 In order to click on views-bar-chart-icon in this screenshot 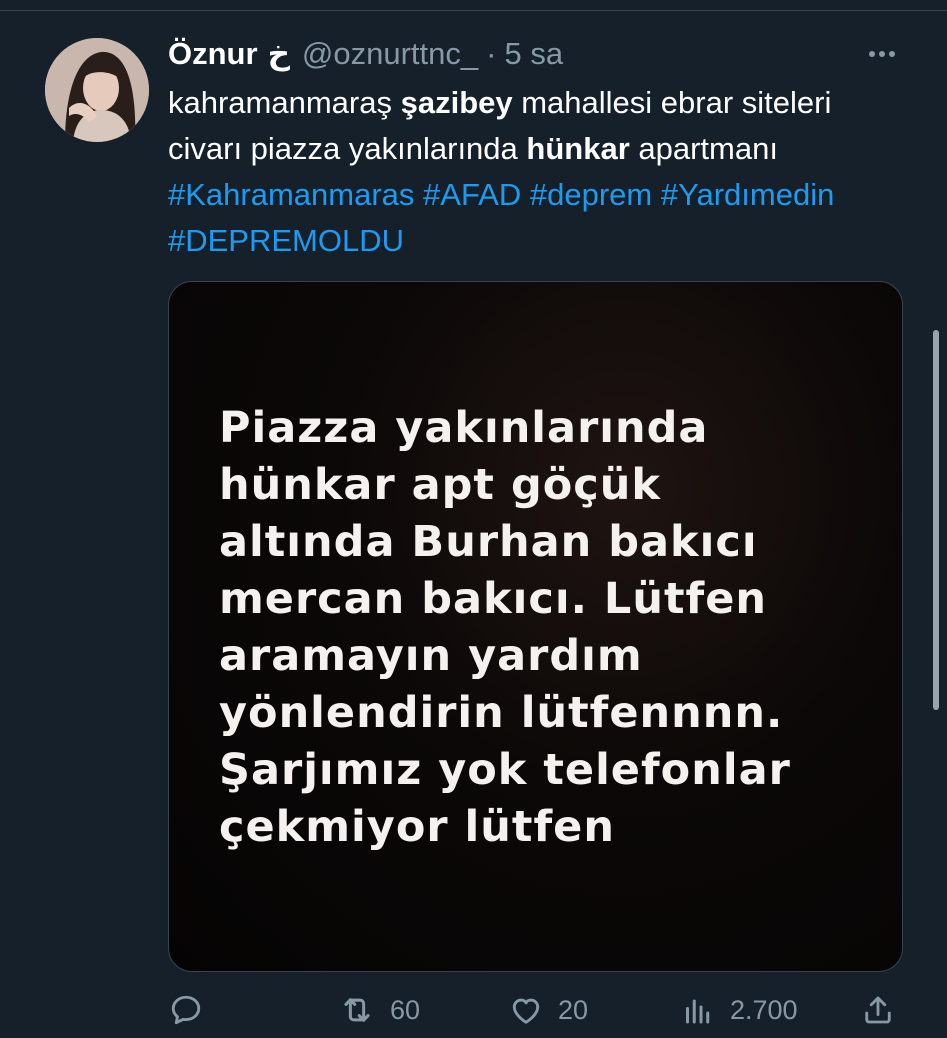, I will do `click(698, 1011)`.